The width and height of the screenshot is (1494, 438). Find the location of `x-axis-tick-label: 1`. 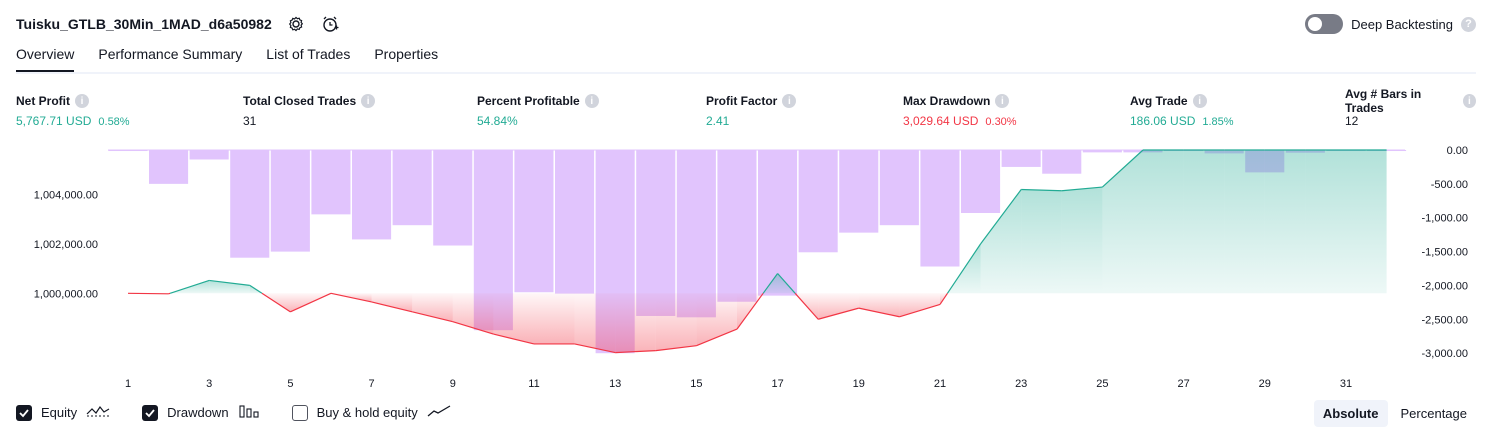

x-axis-tick-label: 1 is located at coordinates (128, 384).